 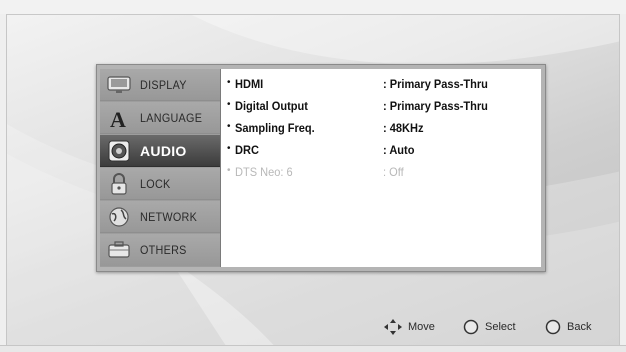 I want to click on setting-row-dts-neo6: • DTS Neo: 6 : Off, so click(x=381, y=174).